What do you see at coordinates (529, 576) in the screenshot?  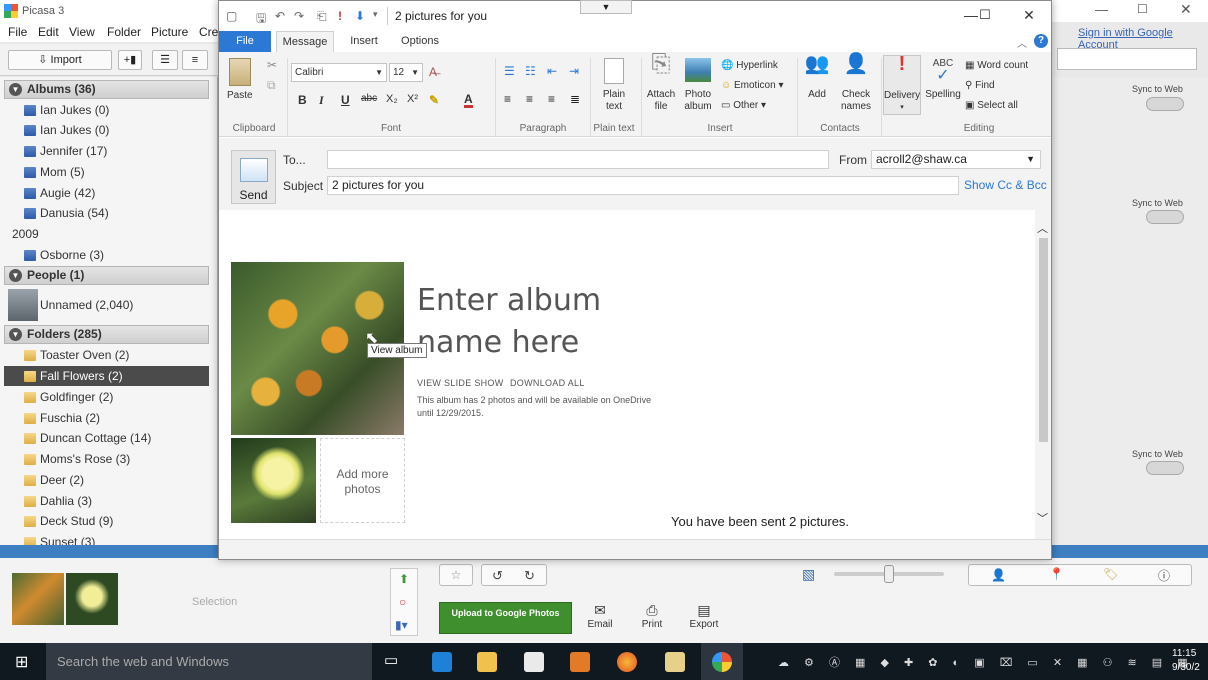 I see `rotate-right-icon: ↻` at bounding box center [529, 576].